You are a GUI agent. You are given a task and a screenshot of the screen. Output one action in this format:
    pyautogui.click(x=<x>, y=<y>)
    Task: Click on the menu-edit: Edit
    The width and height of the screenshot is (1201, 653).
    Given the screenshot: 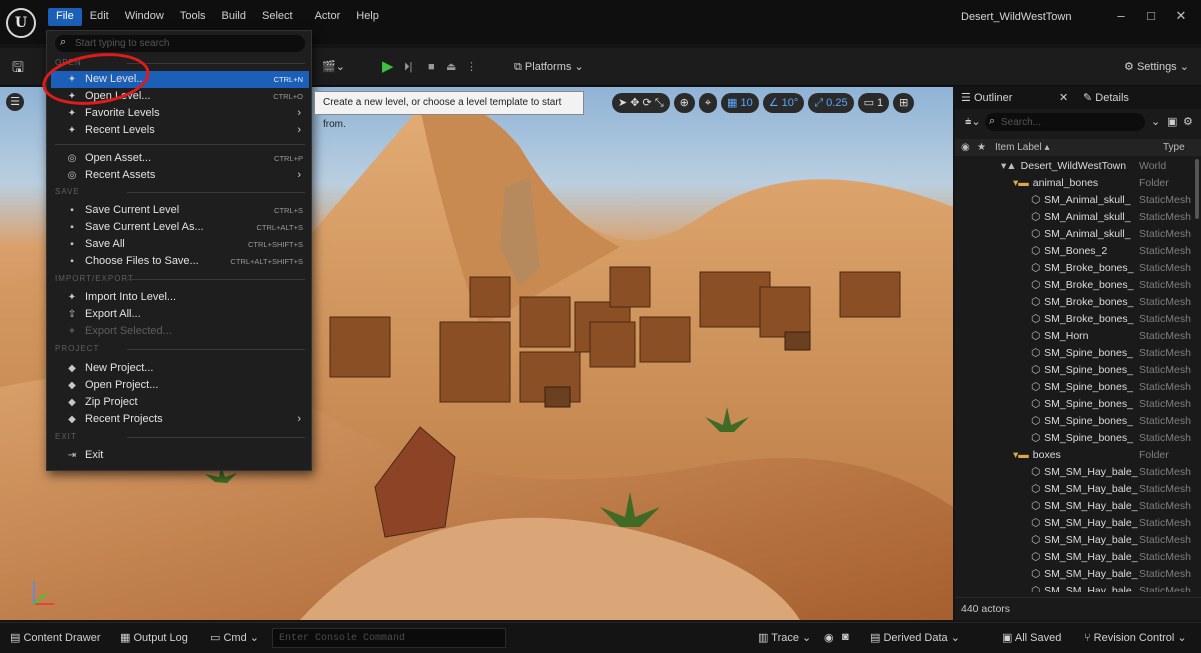 What is the action you would take?
    pyautogui.click(x=99, y=17)
    